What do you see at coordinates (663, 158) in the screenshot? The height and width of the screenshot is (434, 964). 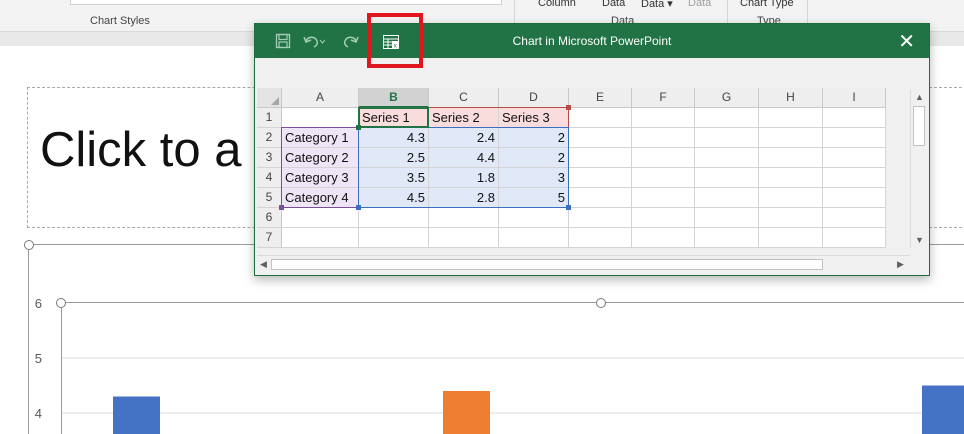 I see `cell-f3` at bounding box center [663, 158].